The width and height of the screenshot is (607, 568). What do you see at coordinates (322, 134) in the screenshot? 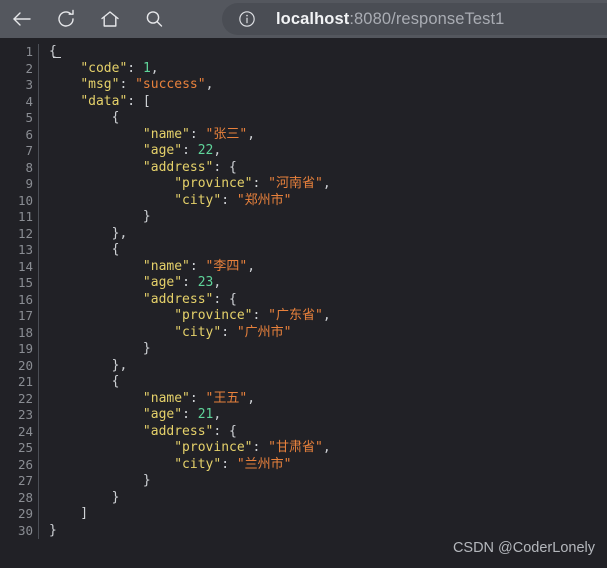
I see `code-line-content: "name": "张三",` at bounding box center [322, 134].